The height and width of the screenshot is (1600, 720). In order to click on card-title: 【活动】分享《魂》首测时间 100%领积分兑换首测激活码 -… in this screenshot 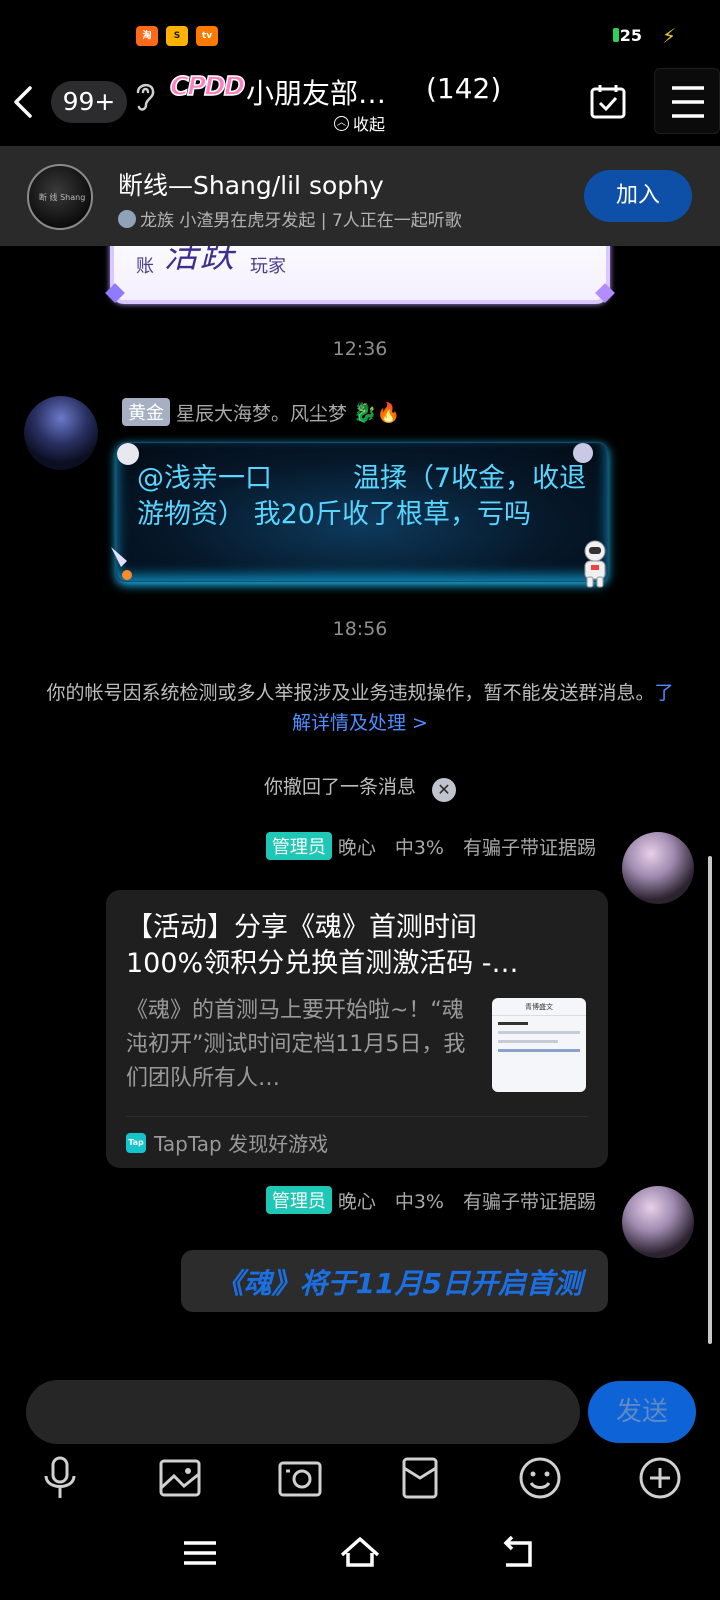, I will do `click(346, 946)`.